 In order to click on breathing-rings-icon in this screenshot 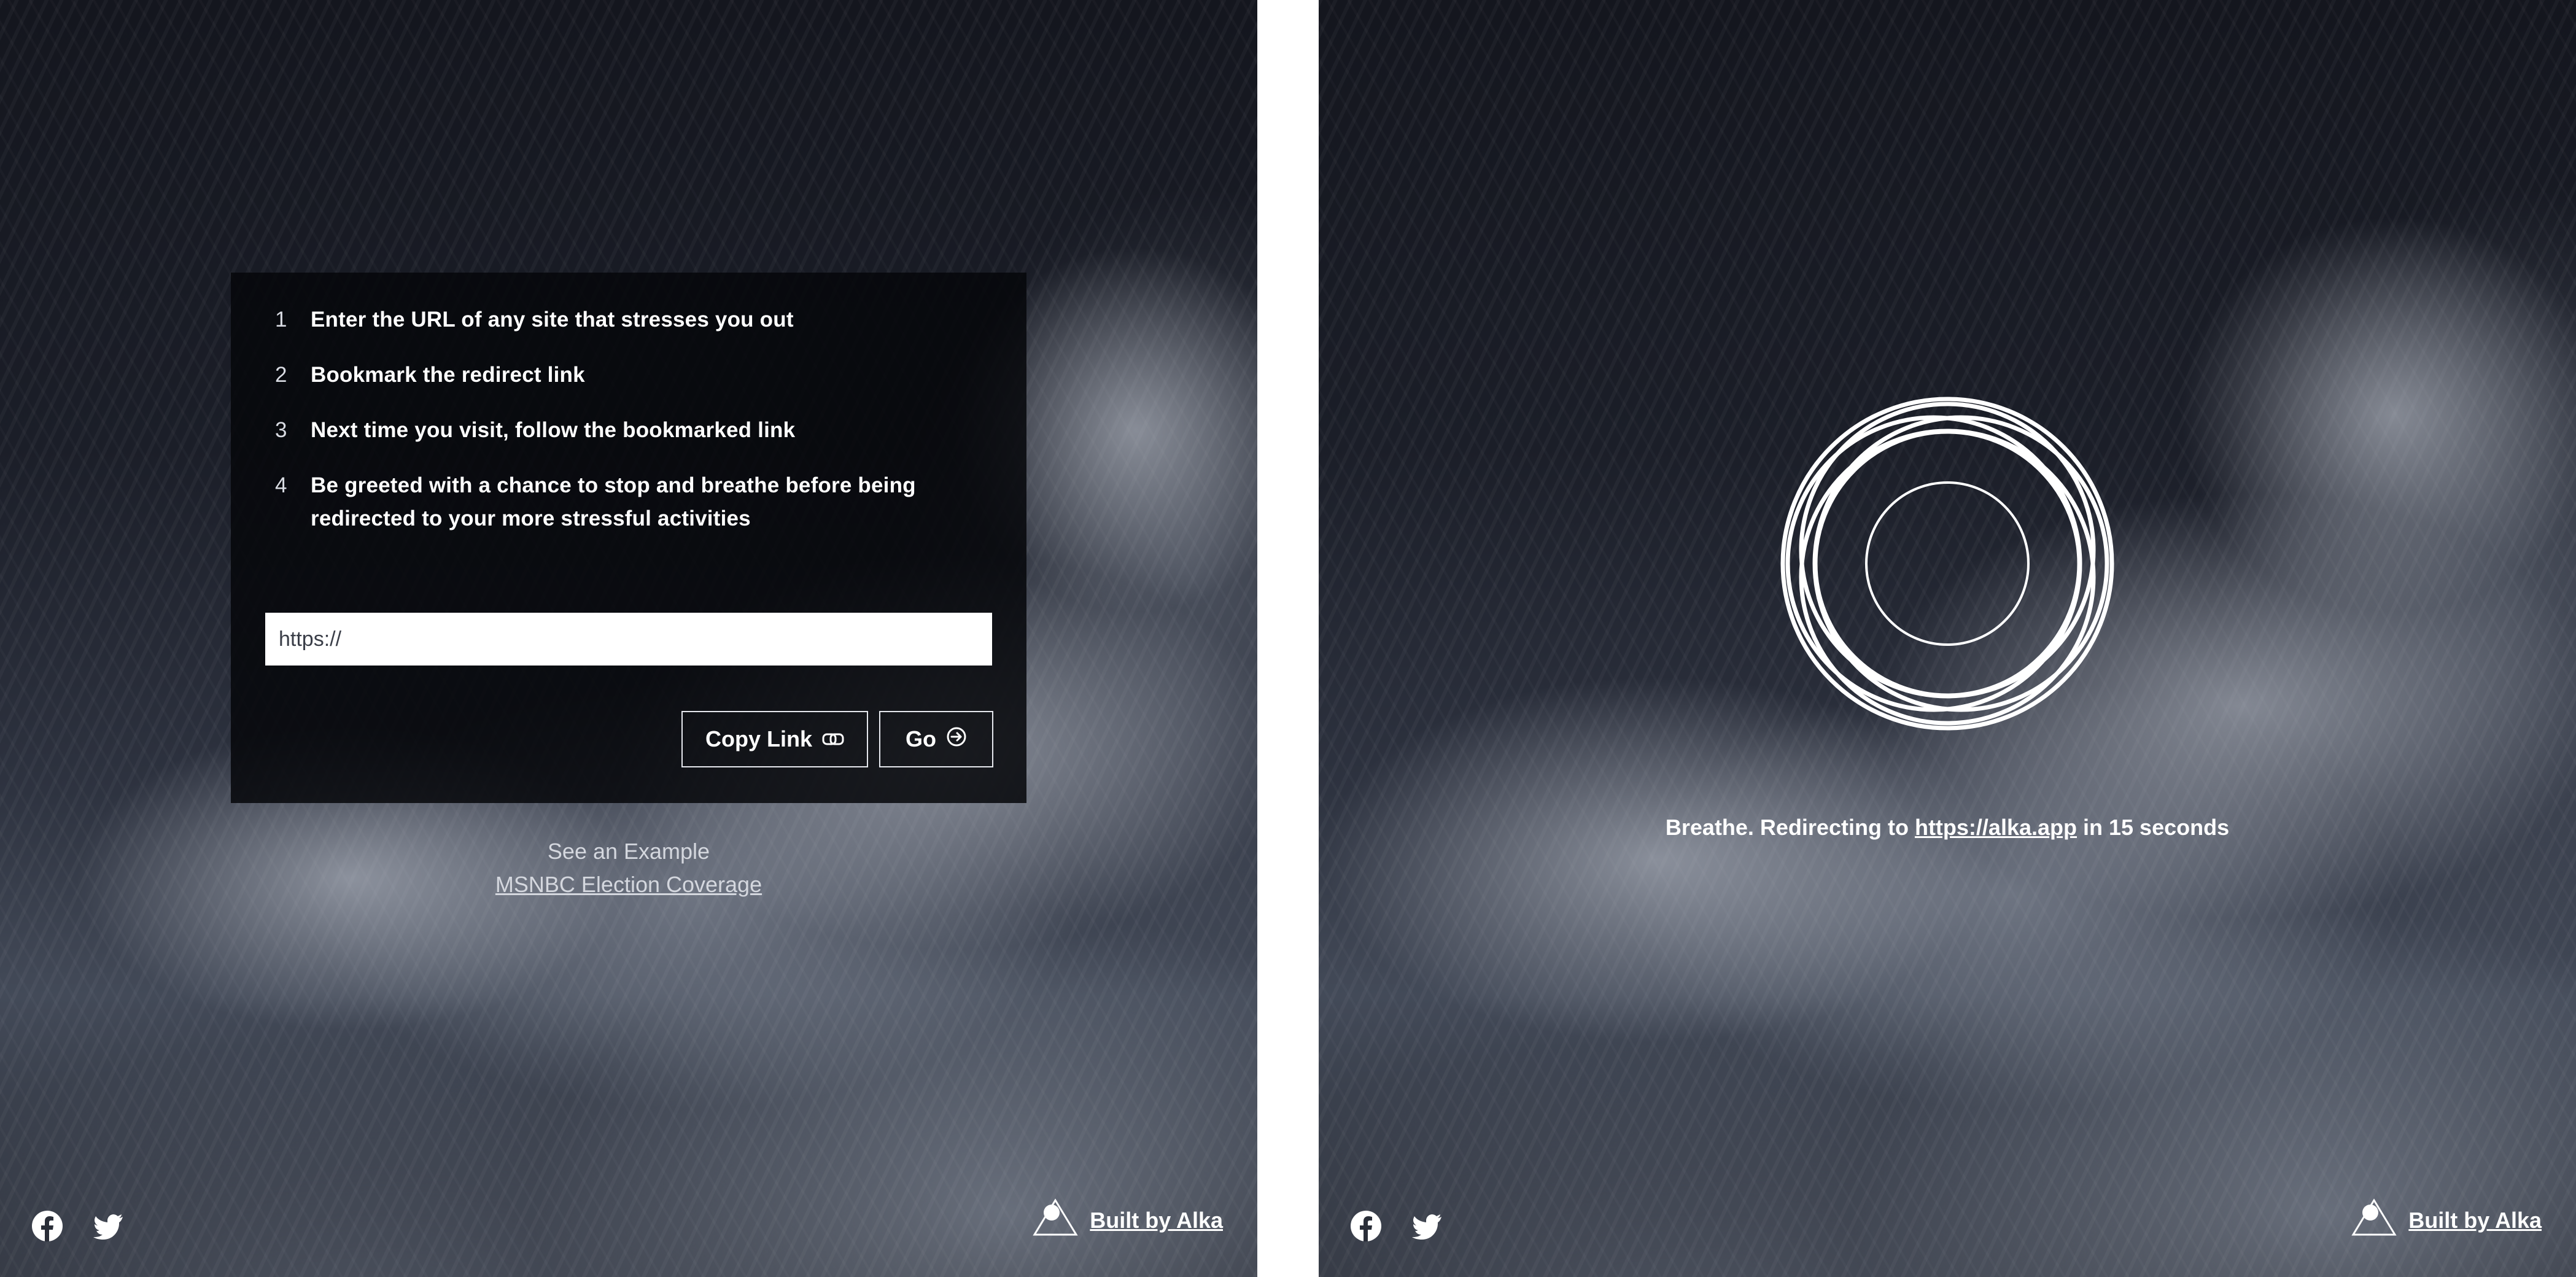, I will do `click(1947, 564)`.